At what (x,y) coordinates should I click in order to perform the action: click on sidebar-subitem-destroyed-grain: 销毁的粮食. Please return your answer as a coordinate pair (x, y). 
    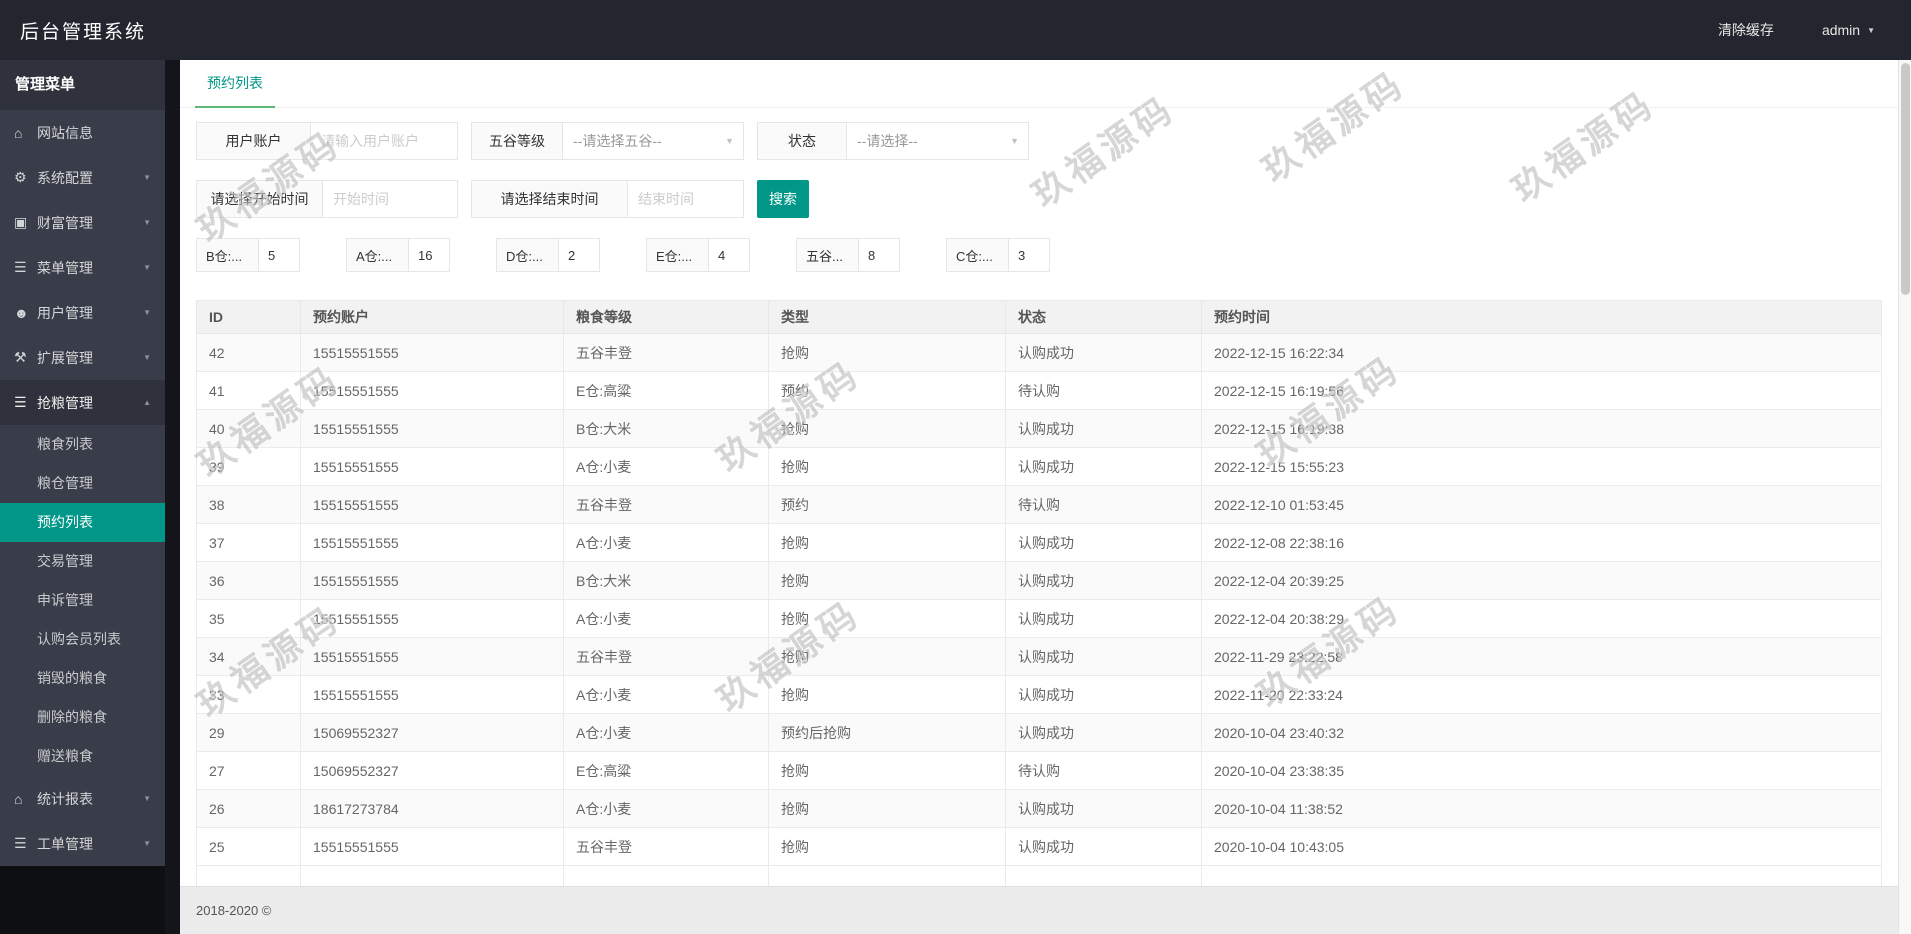
    Looking at the image, I should click on (82, 678).